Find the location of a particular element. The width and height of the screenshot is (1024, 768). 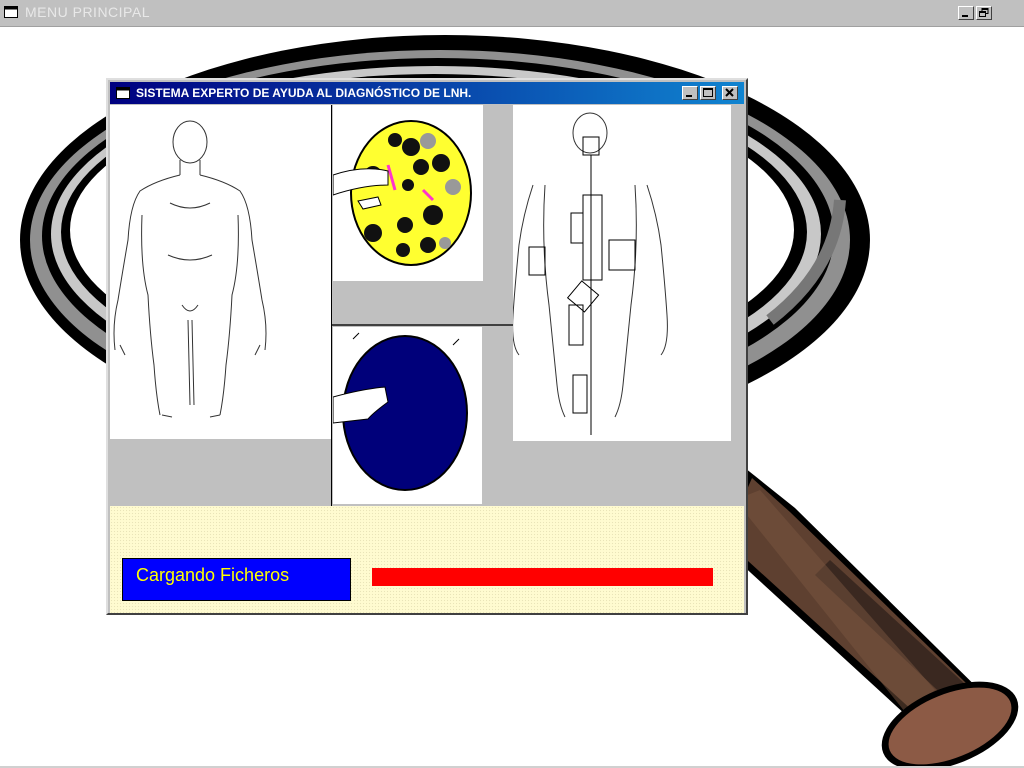

dialog-maximize-button is located at coordinates (708, 93).